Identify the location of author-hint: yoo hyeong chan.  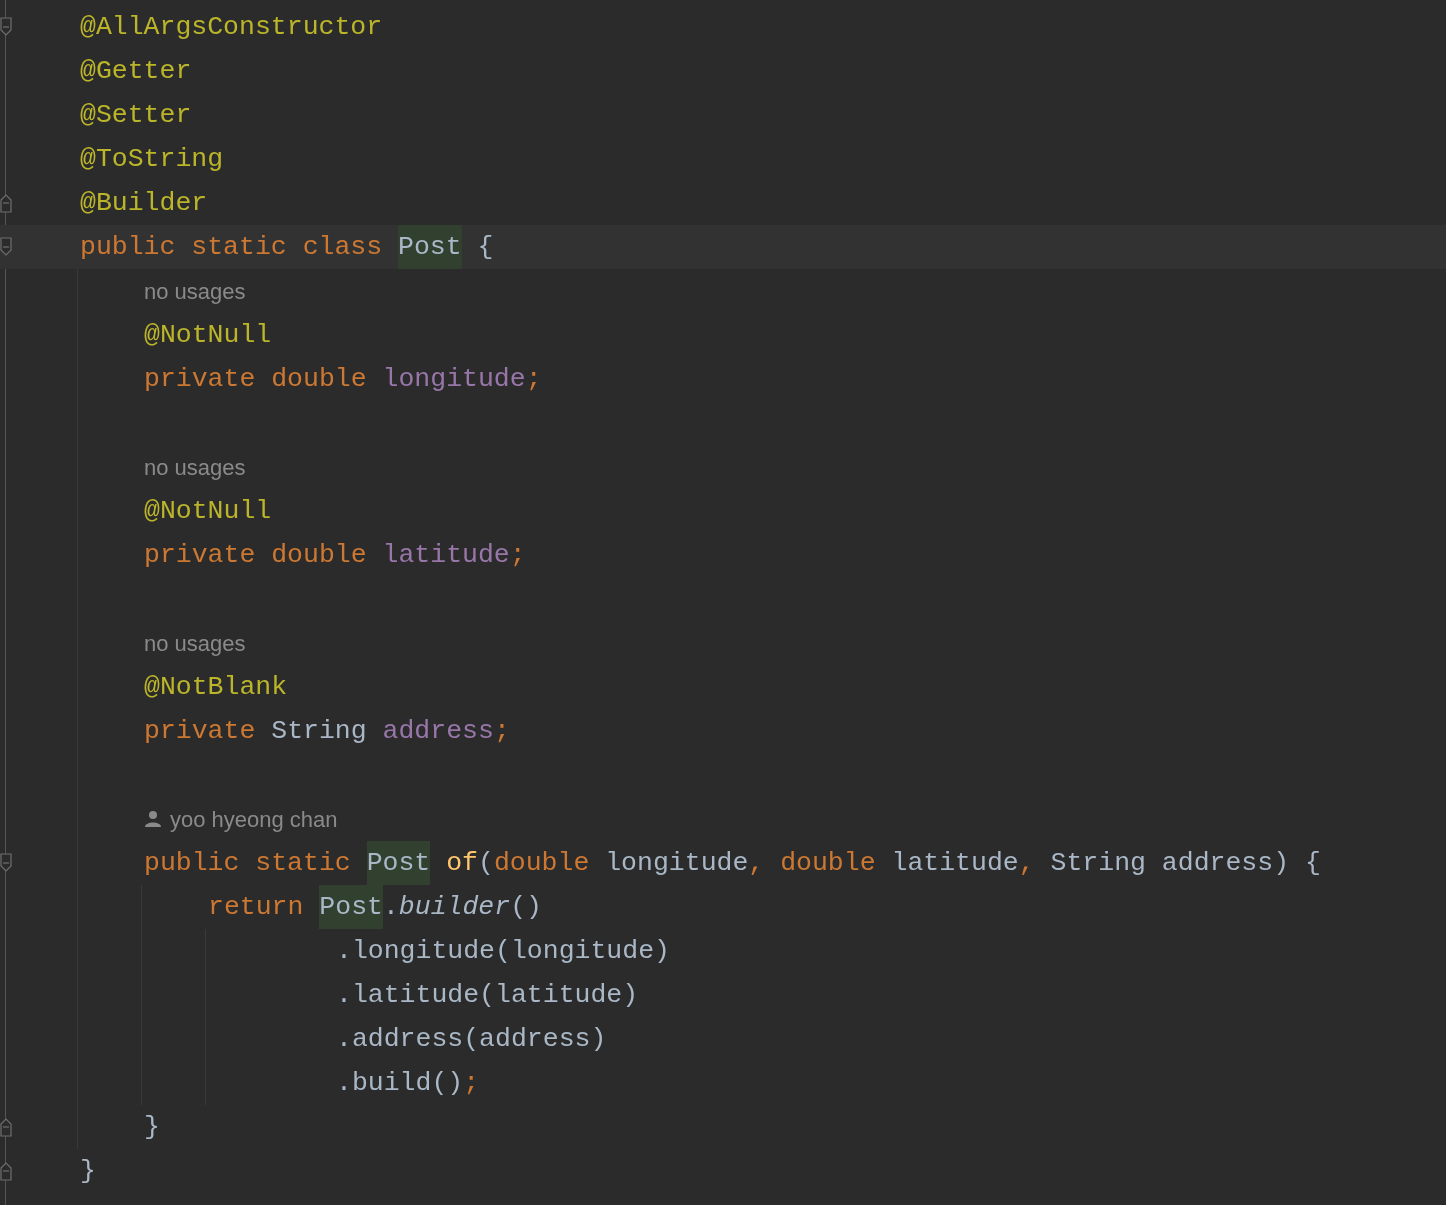
(254, 819).